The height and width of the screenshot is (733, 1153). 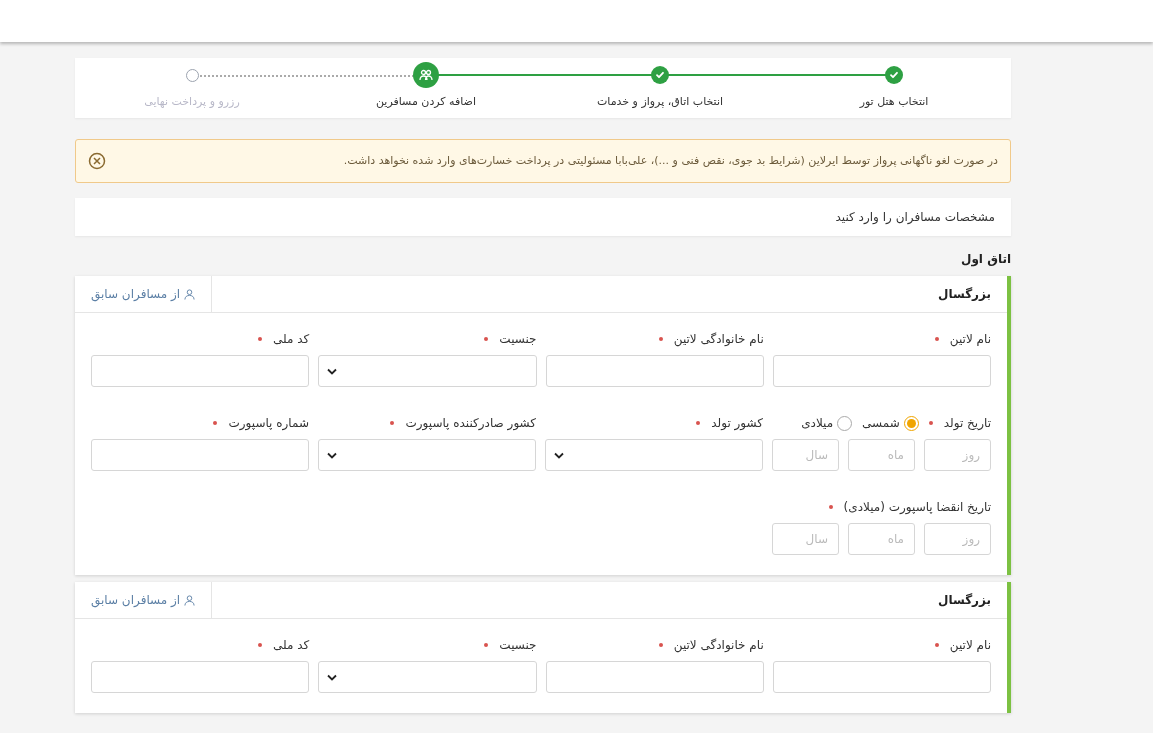 I want to click on field-label: شماره پاسپورت, so click(x=268, y=423).